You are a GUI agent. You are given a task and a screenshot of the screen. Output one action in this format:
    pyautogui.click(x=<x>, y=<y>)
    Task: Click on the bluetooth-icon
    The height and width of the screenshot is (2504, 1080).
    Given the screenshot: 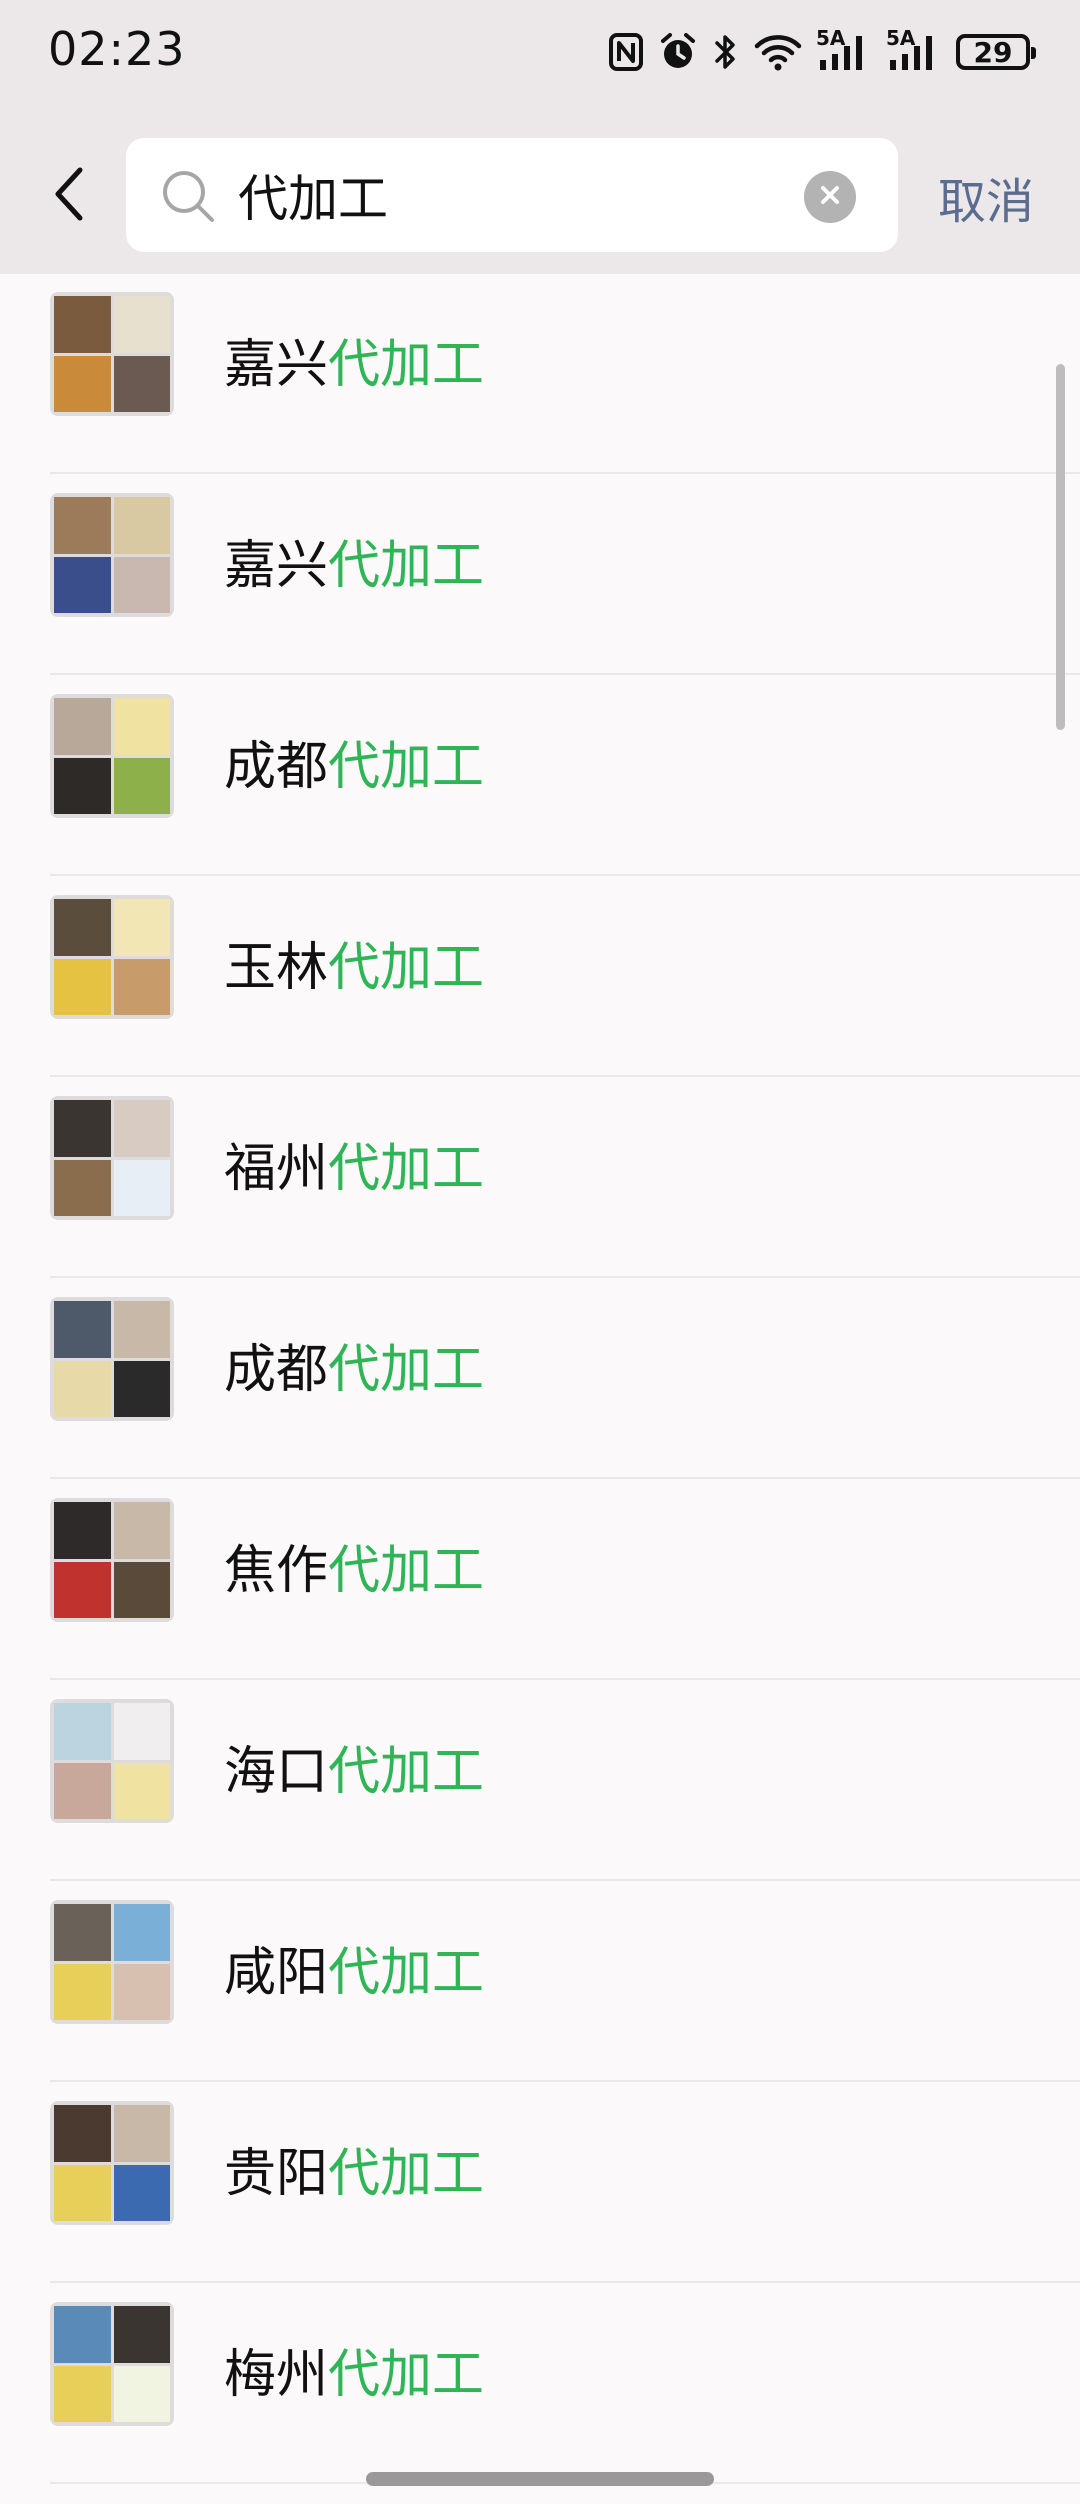 What is the action you would take?
    pyautogui.click(x=726, y=52)
    